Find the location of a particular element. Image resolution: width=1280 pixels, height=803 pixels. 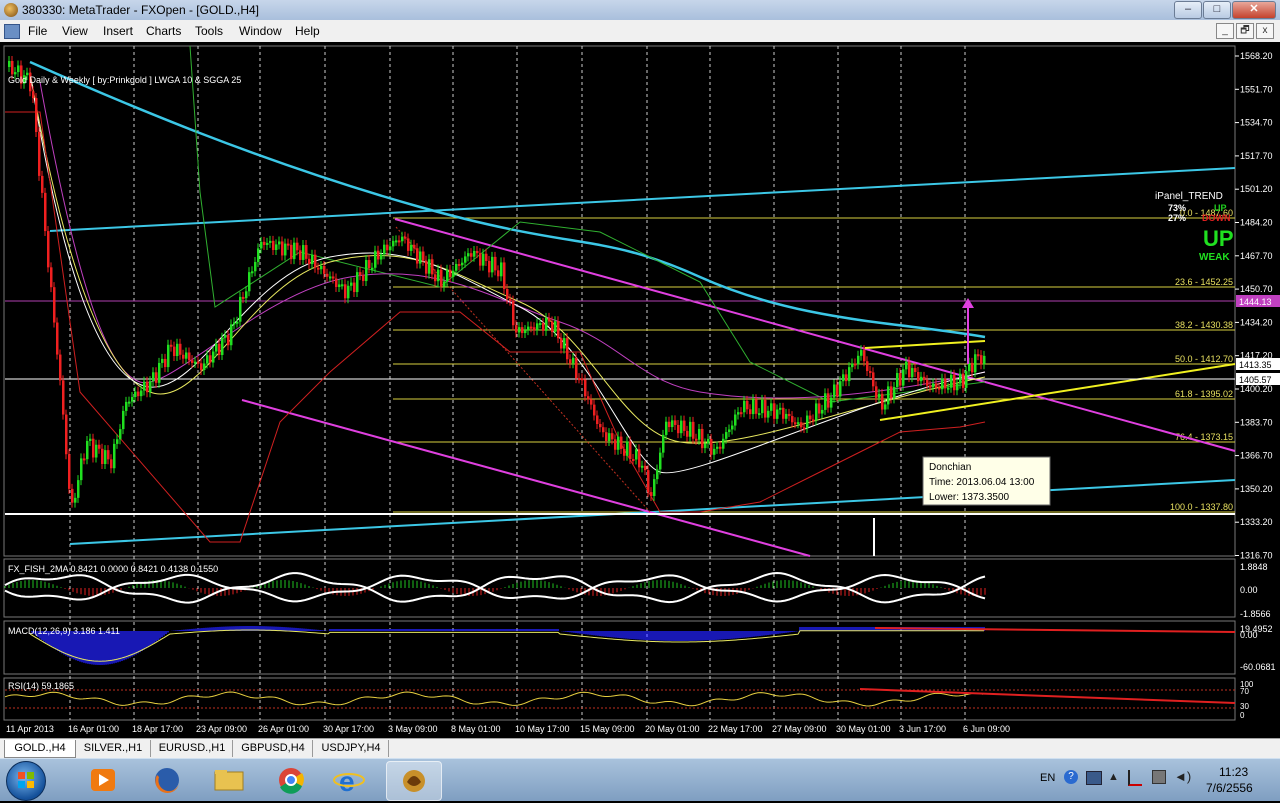

minimize-button: – is located at coordinates (1188, 10).